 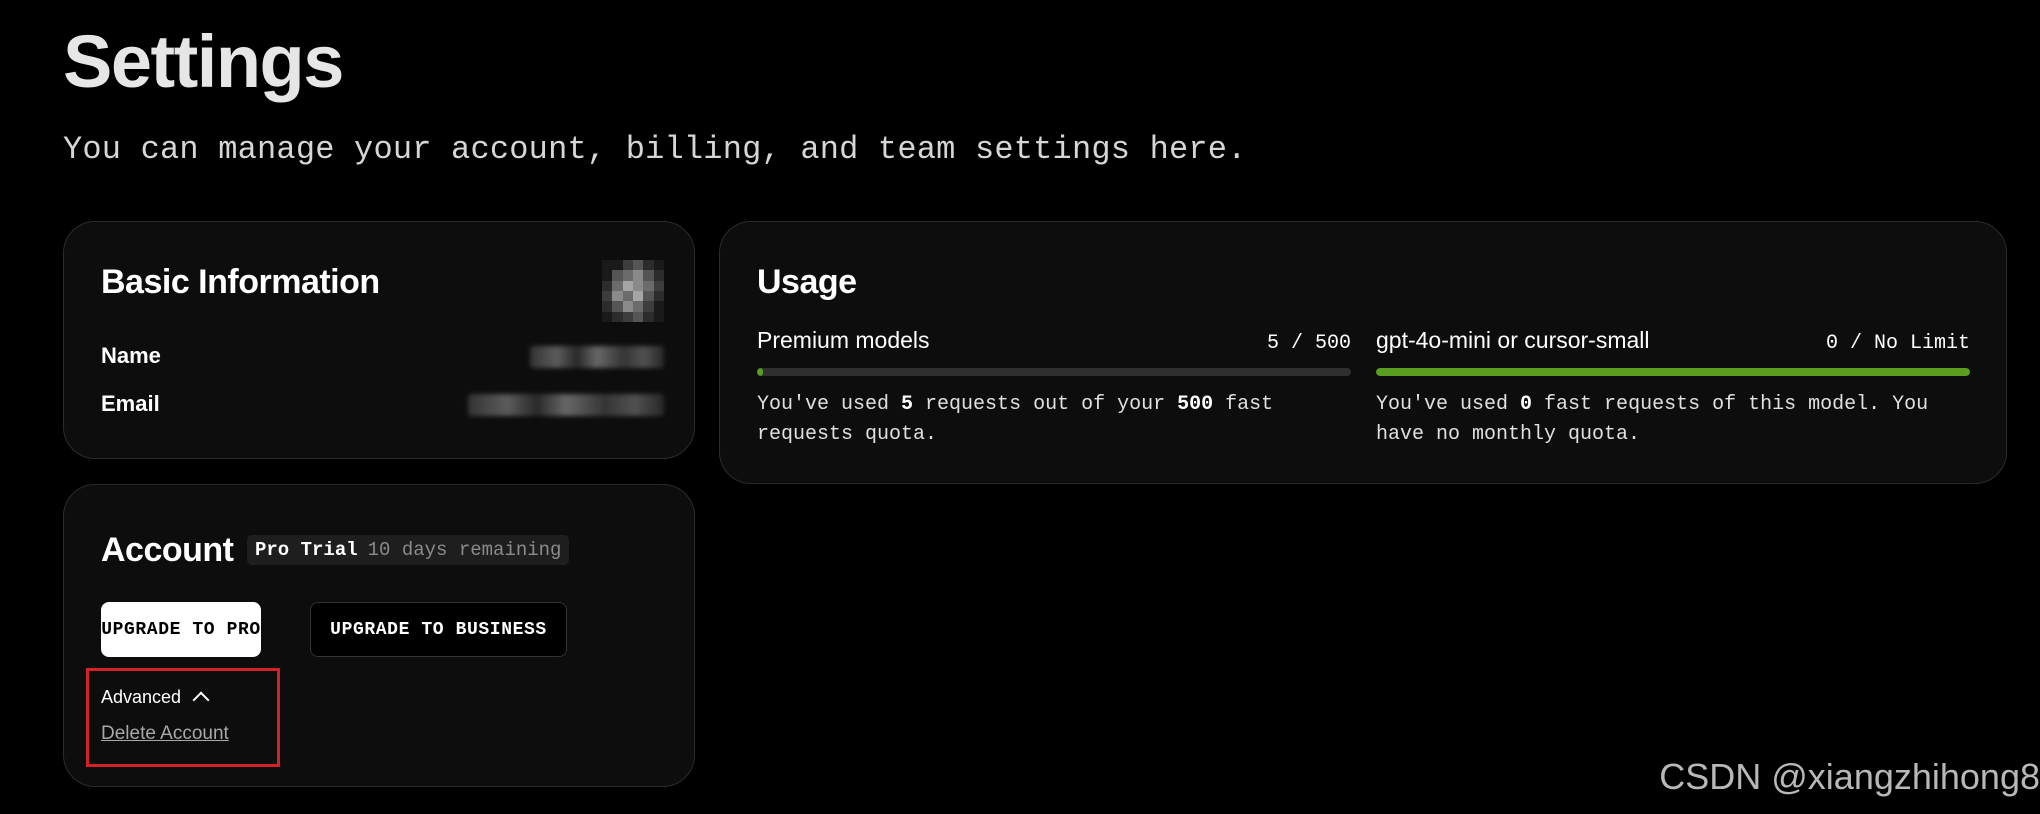 I want to click on avatar, so click(x=633, y=291).